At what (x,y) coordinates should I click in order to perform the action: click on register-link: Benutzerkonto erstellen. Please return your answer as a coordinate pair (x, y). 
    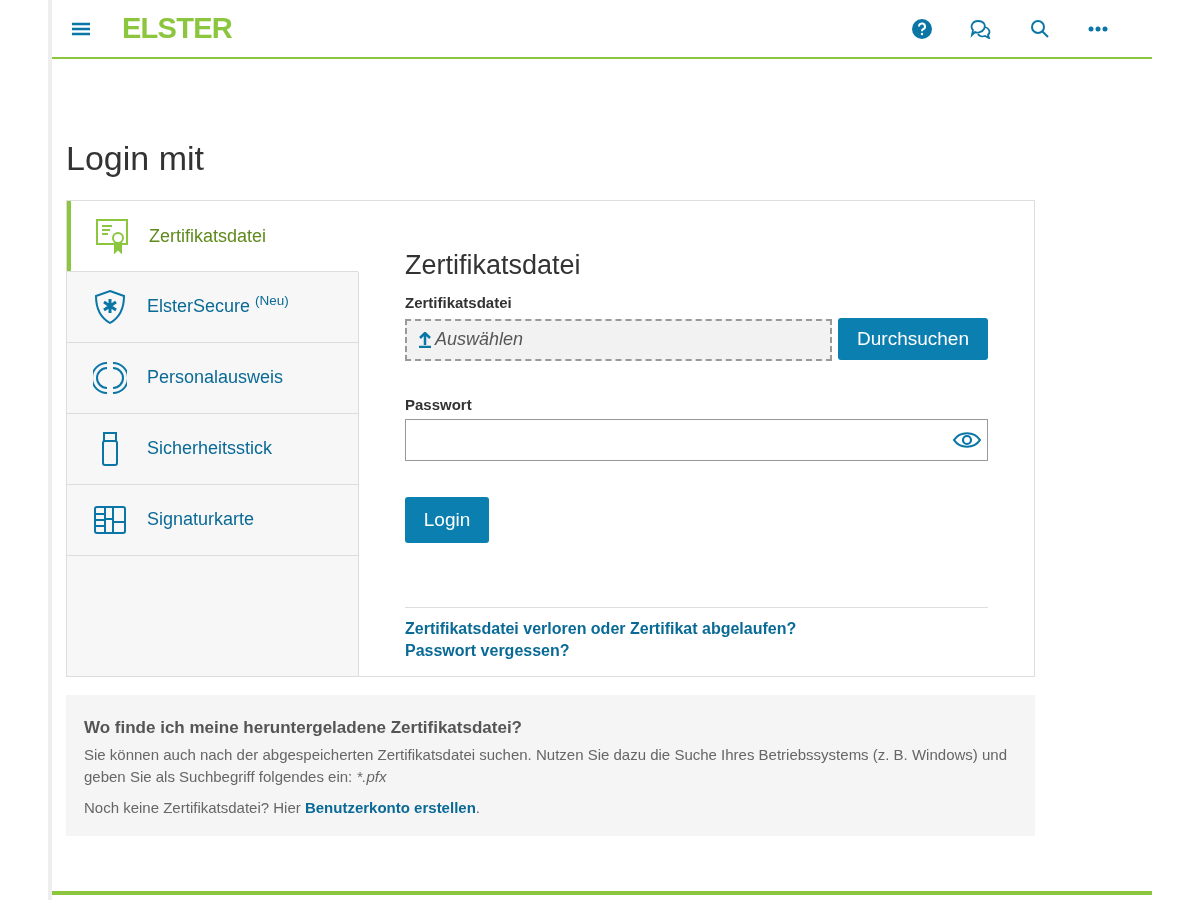
    Looking at the image, I should click on (390, 807).